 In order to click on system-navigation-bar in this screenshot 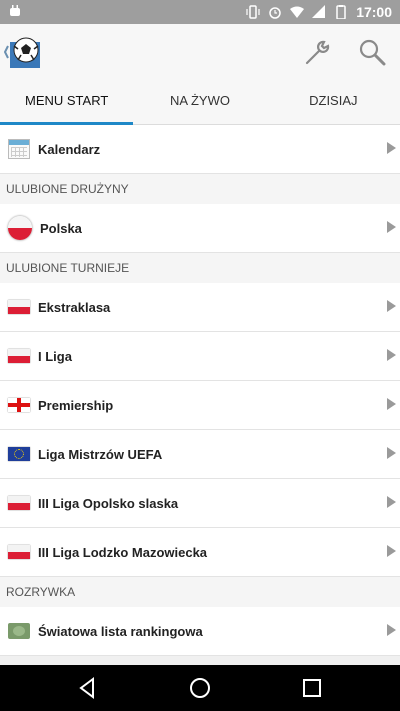, I will do `click(200, 688)`.